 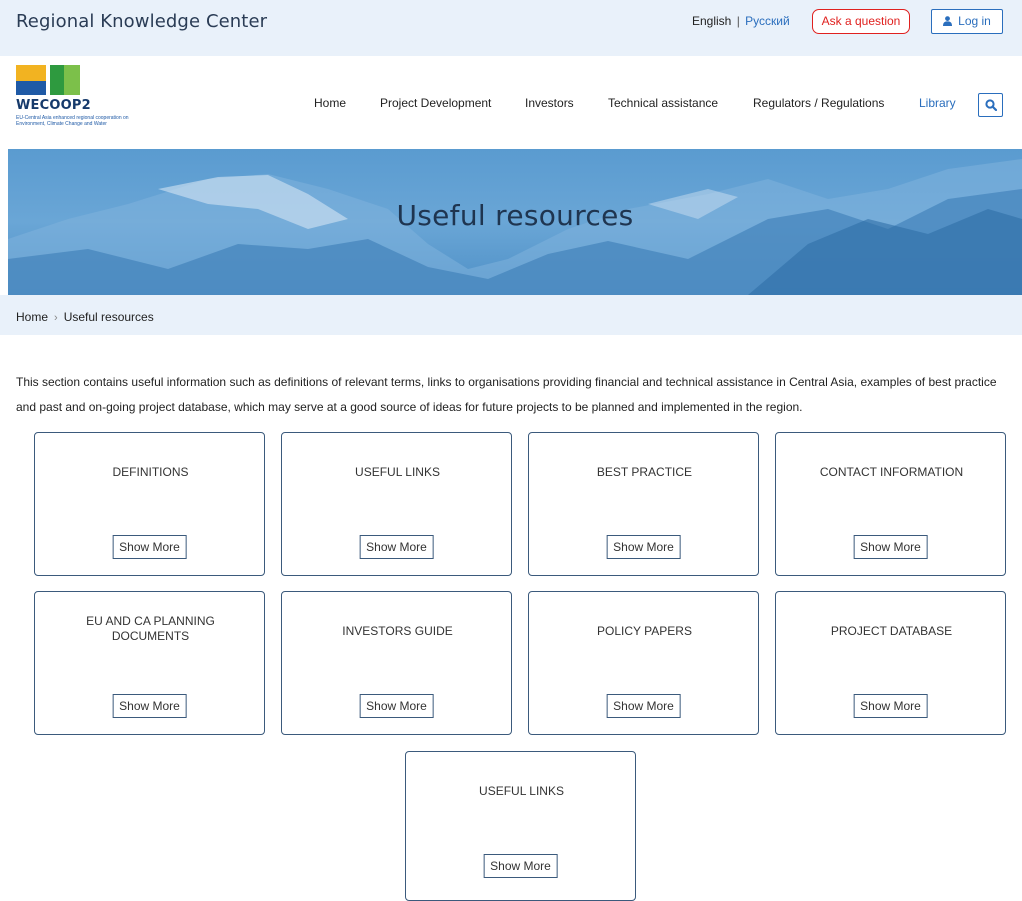 I want to click on lang-russian: Русский, so click(x=767, y=21).